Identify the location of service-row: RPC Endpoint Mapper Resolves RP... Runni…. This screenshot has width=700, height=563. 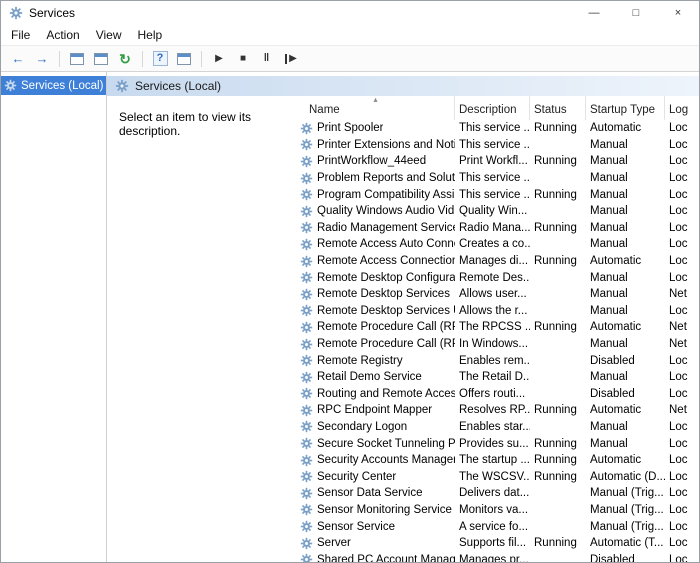
(498, 410).